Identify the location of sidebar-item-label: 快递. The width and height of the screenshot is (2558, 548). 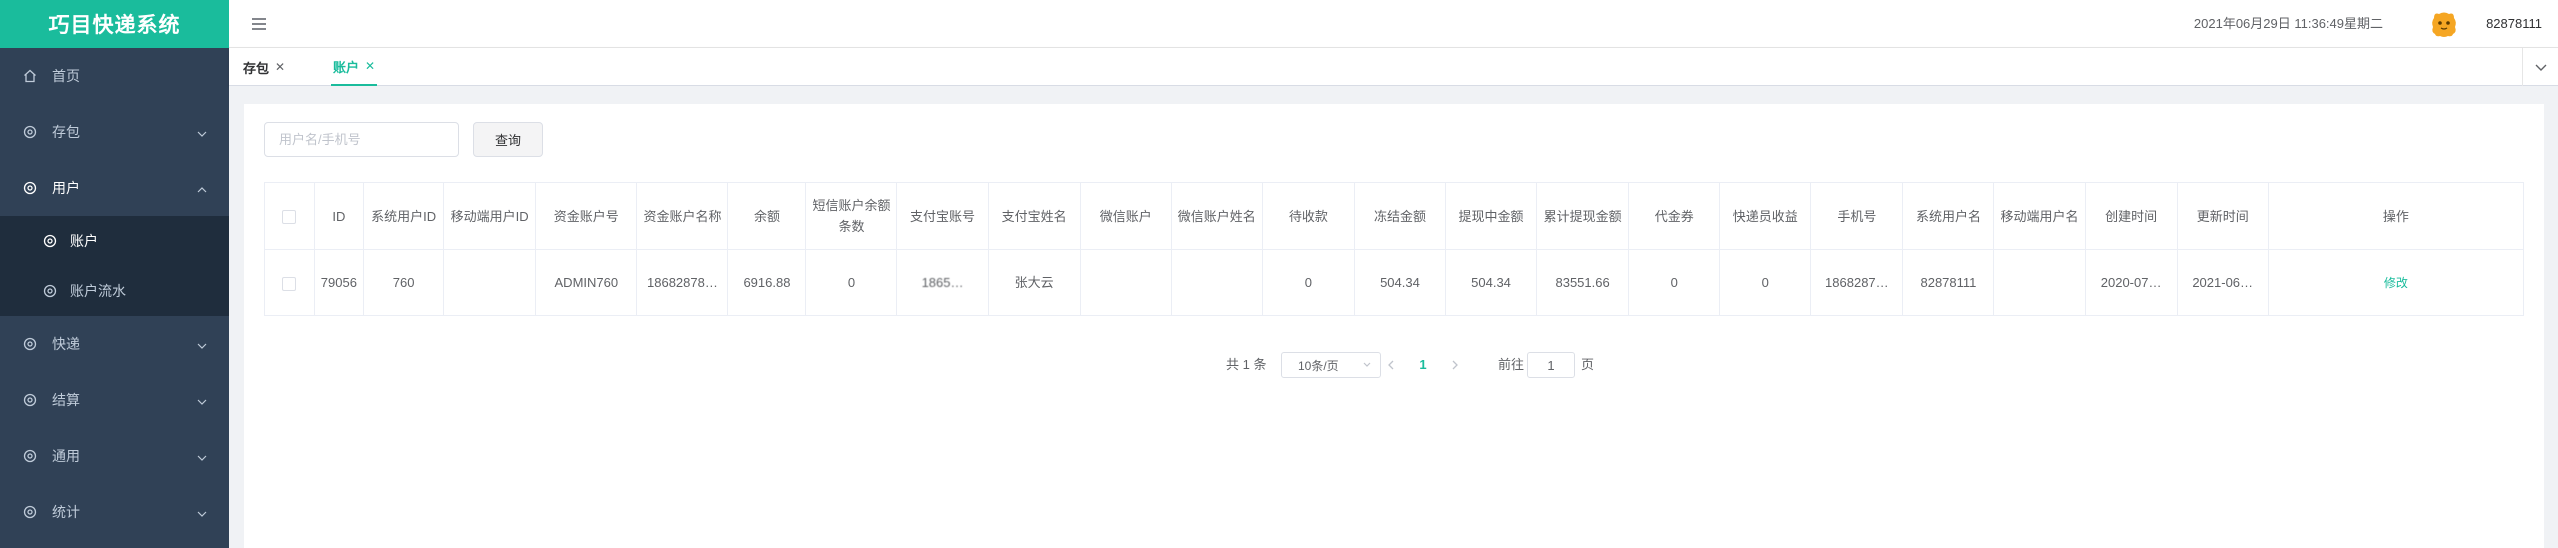
(66, 344).